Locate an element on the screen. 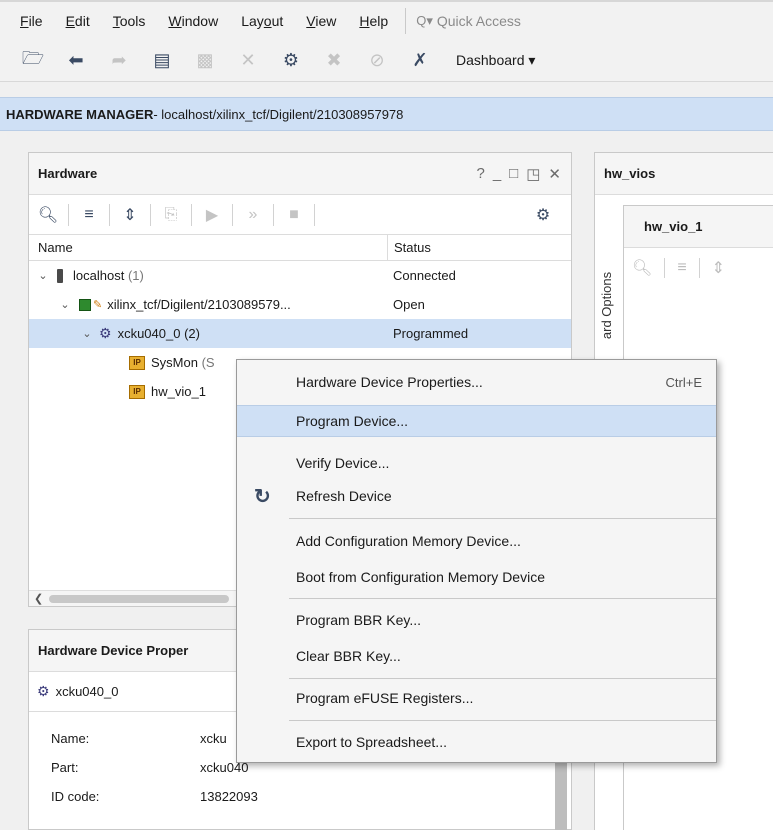 This screenshot has width=773, height=830. tab-hw-vio-1: hw_vio_1 is located at coordinates (698, 227).